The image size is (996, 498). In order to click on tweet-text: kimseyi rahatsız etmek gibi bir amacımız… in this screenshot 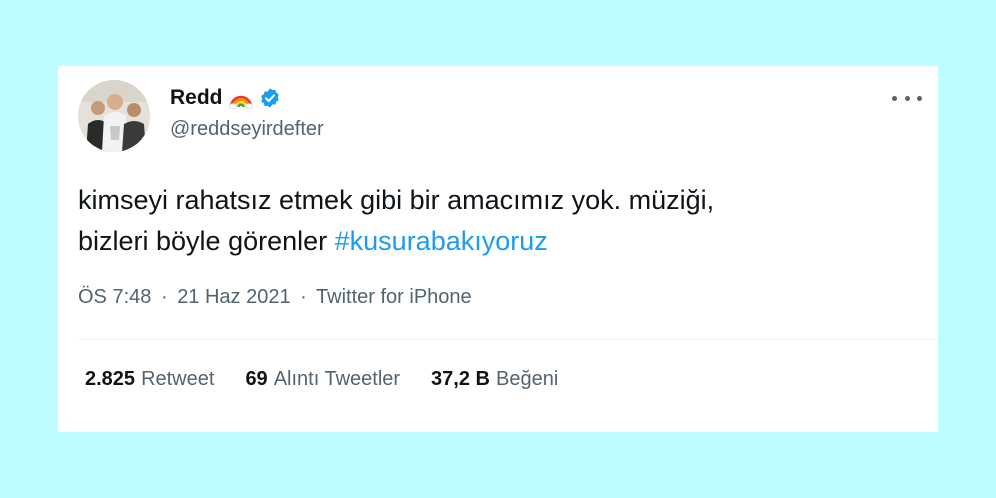, I will do `click(498, 221)`.